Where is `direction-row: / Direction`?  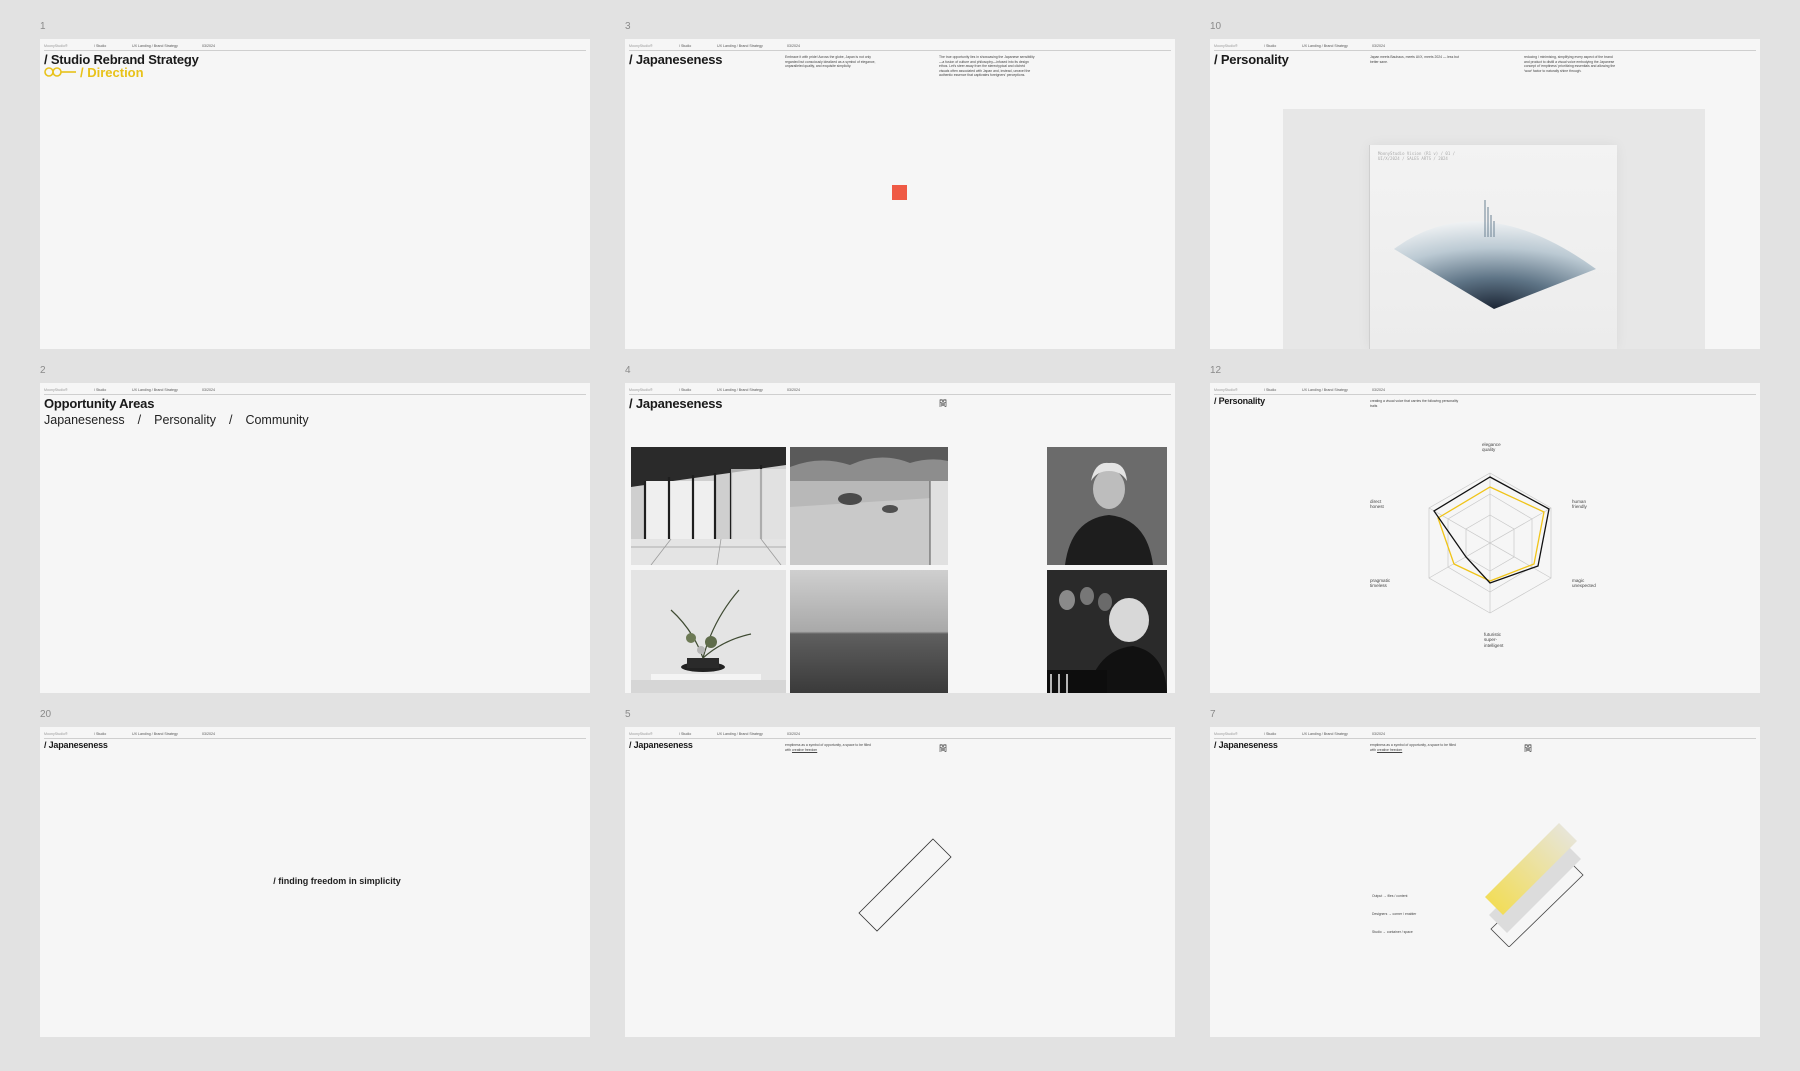
direction-row: / Direction is located at coordinates (94, 72).